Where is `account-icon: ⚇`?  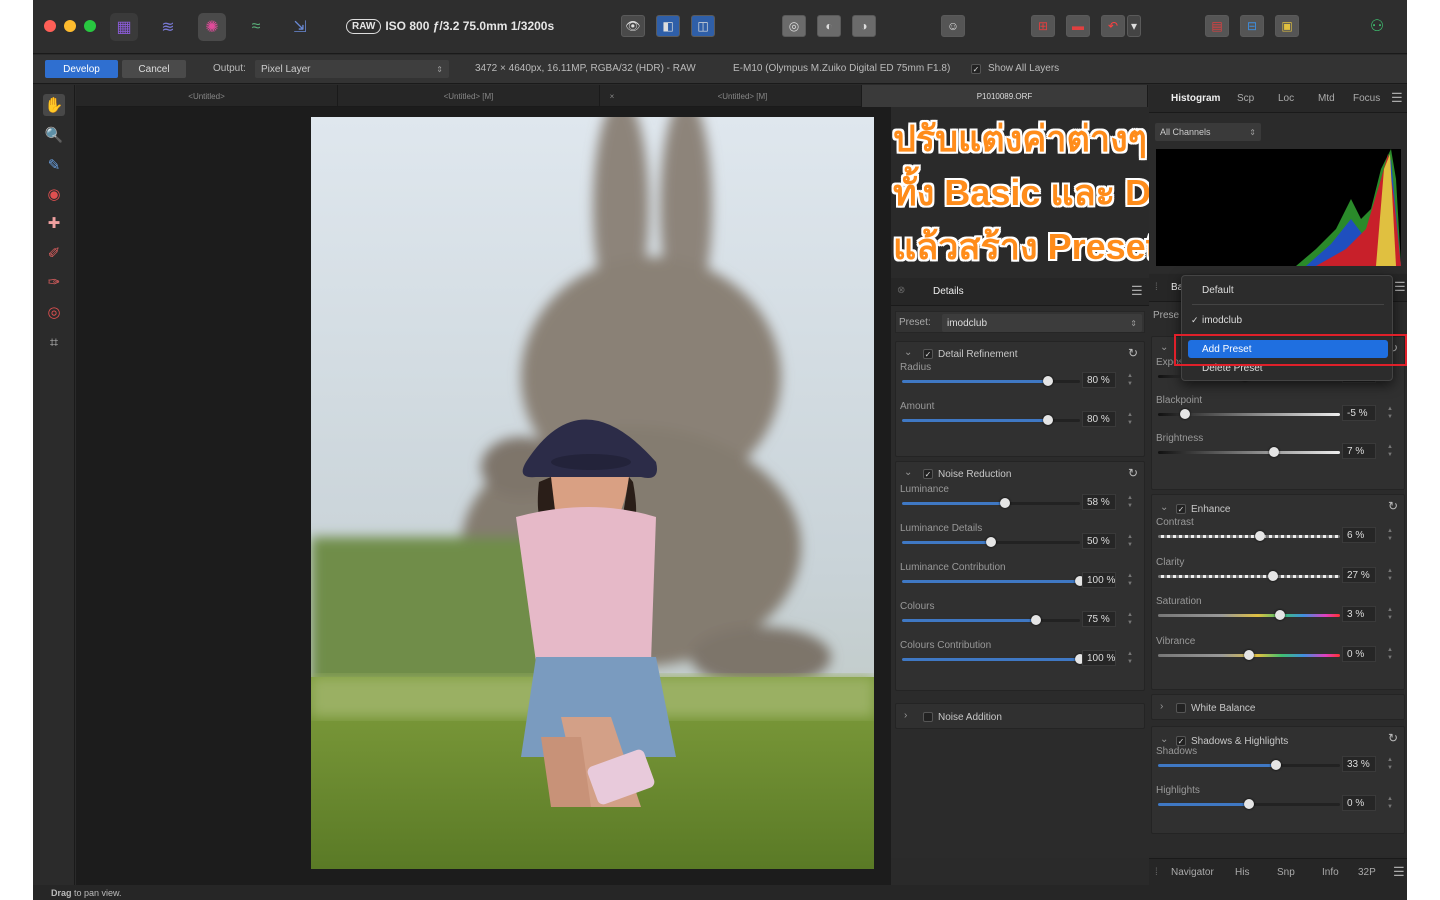 account-icon: ⚇ is located at coordinates (1377, 26).